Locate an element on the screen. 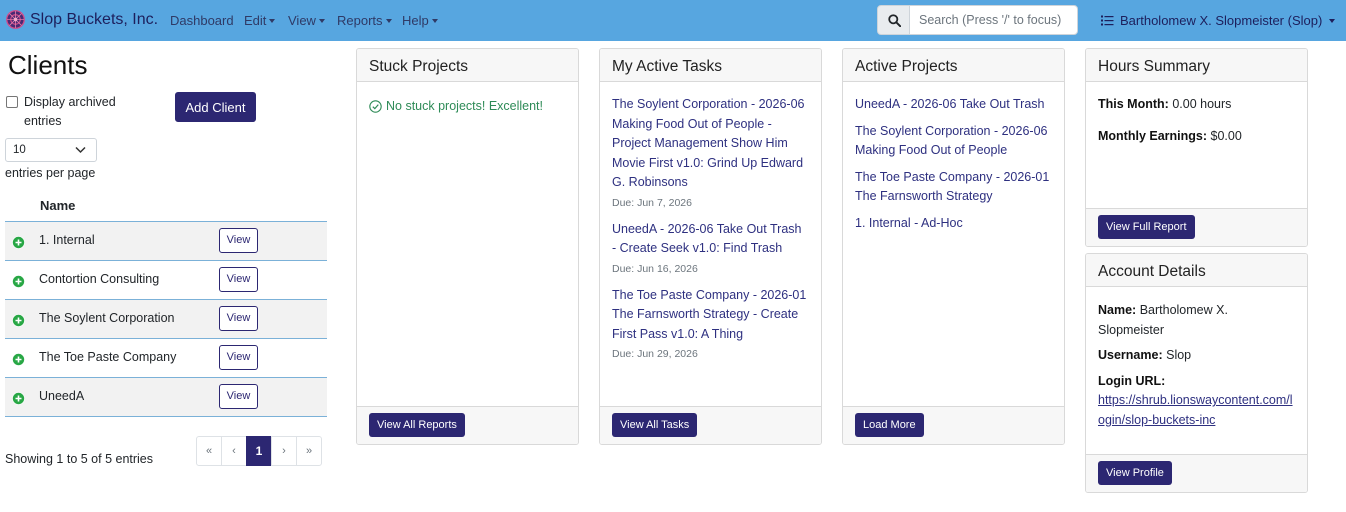  load-more-button: Load More is located at coordinates (889, 425).